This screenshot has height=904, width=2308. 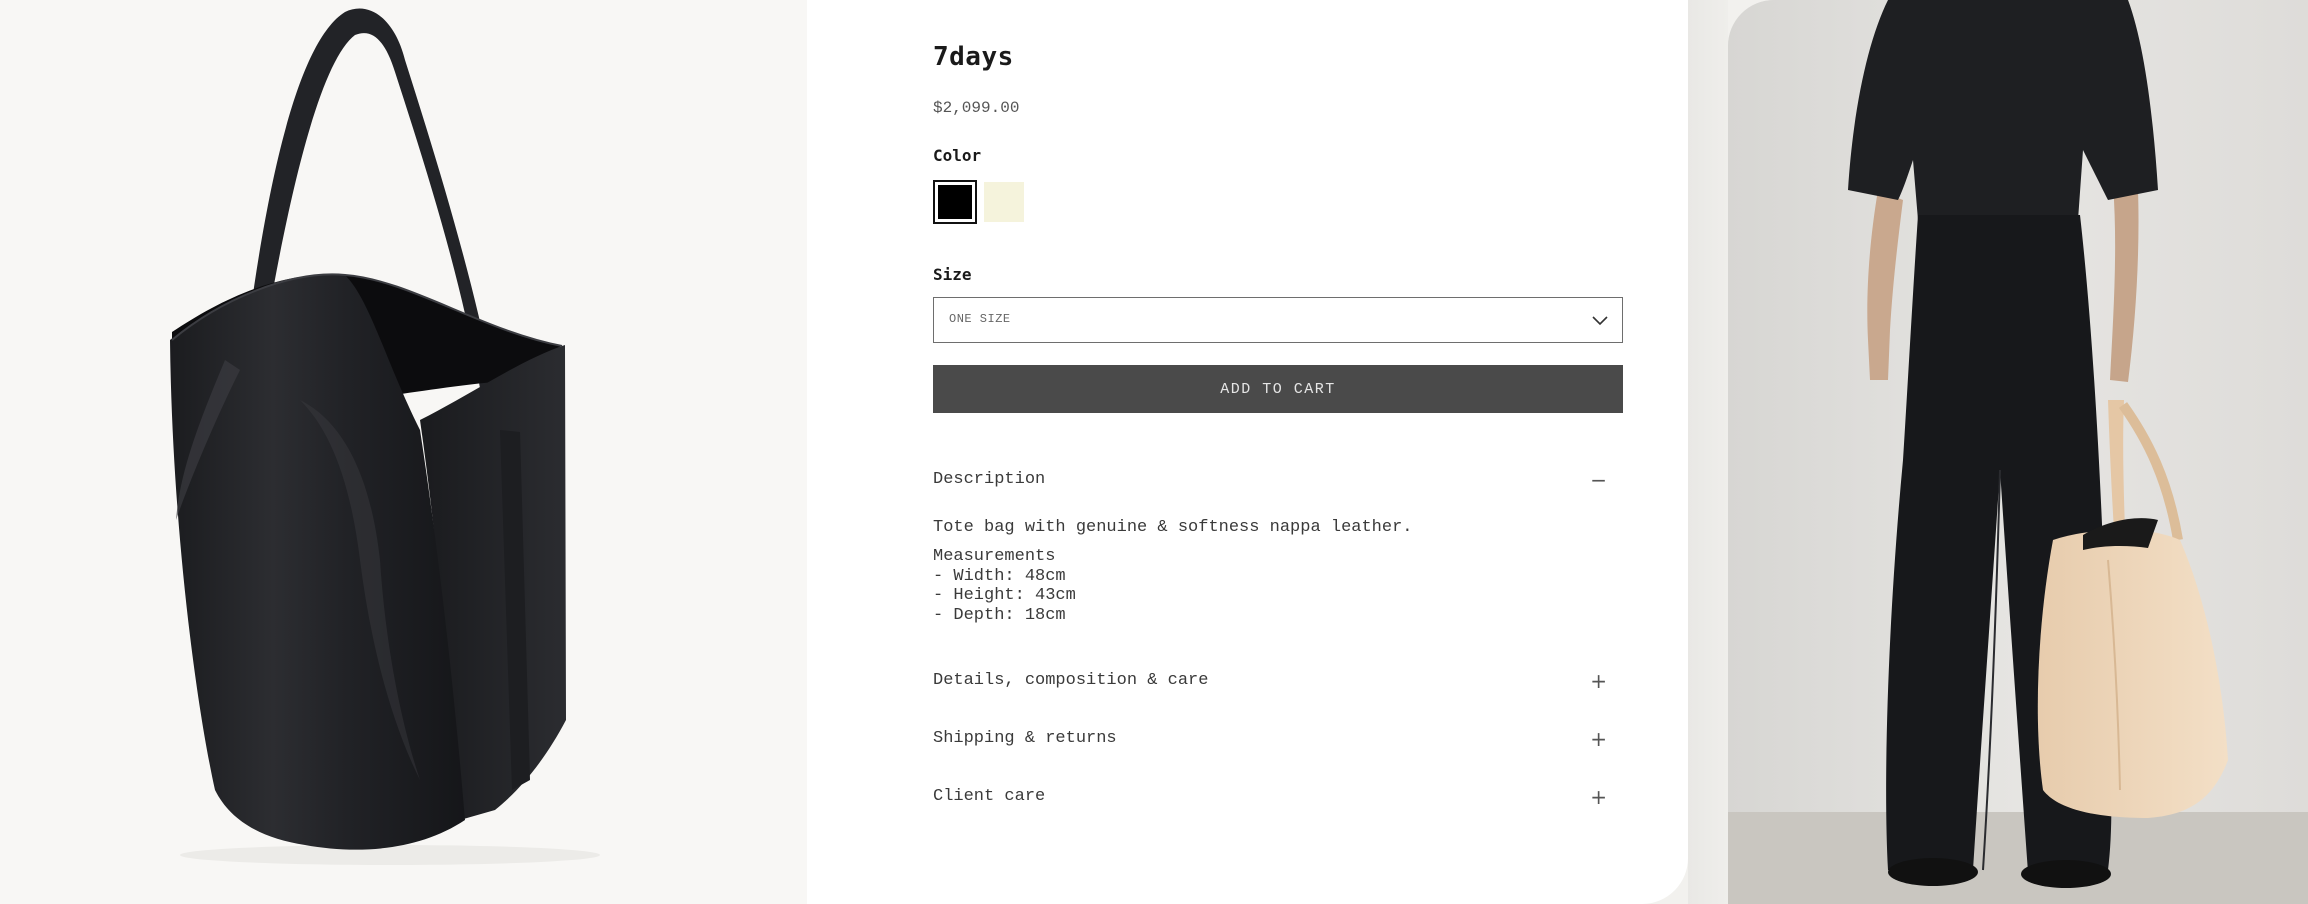 What do you see at coordinates (957, 155) in the screenshot?
I see `color-label: Color` at bounding box center [957, 155].